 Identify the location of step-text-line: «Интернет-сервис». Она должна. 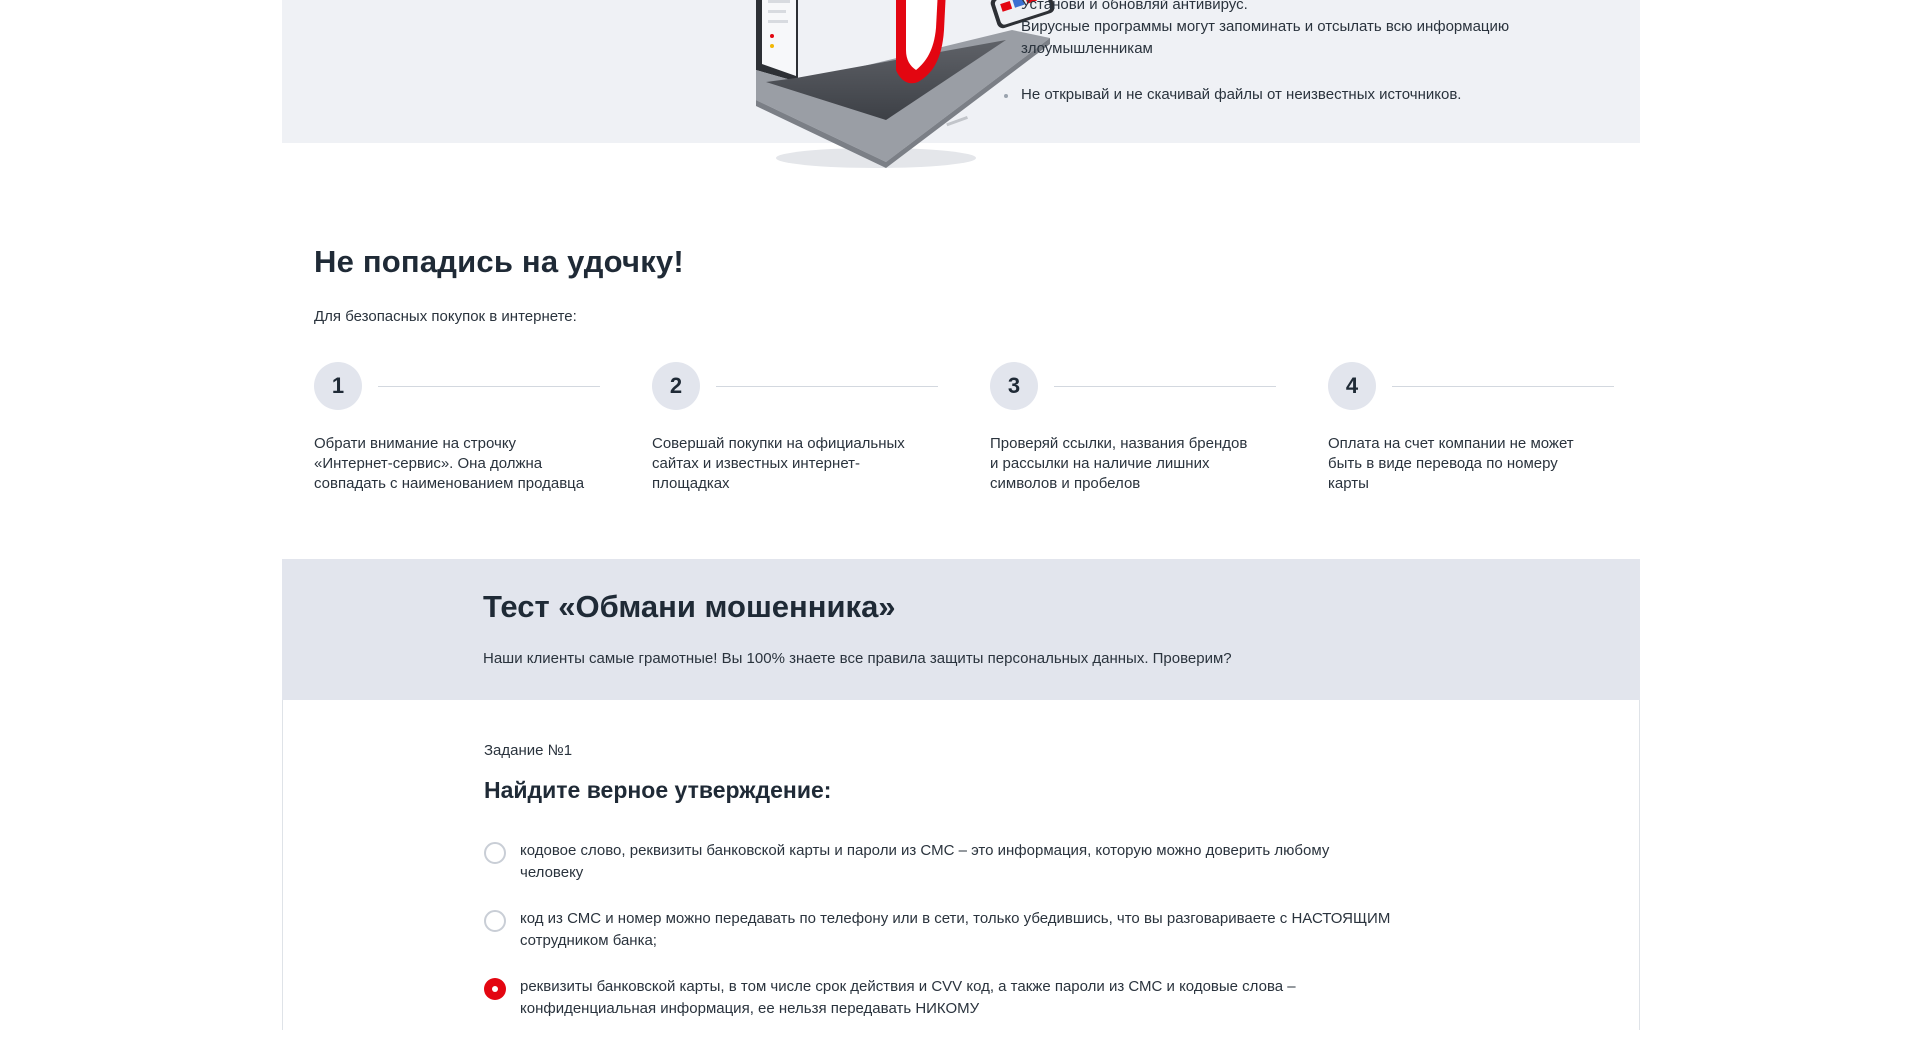
(428, 463).